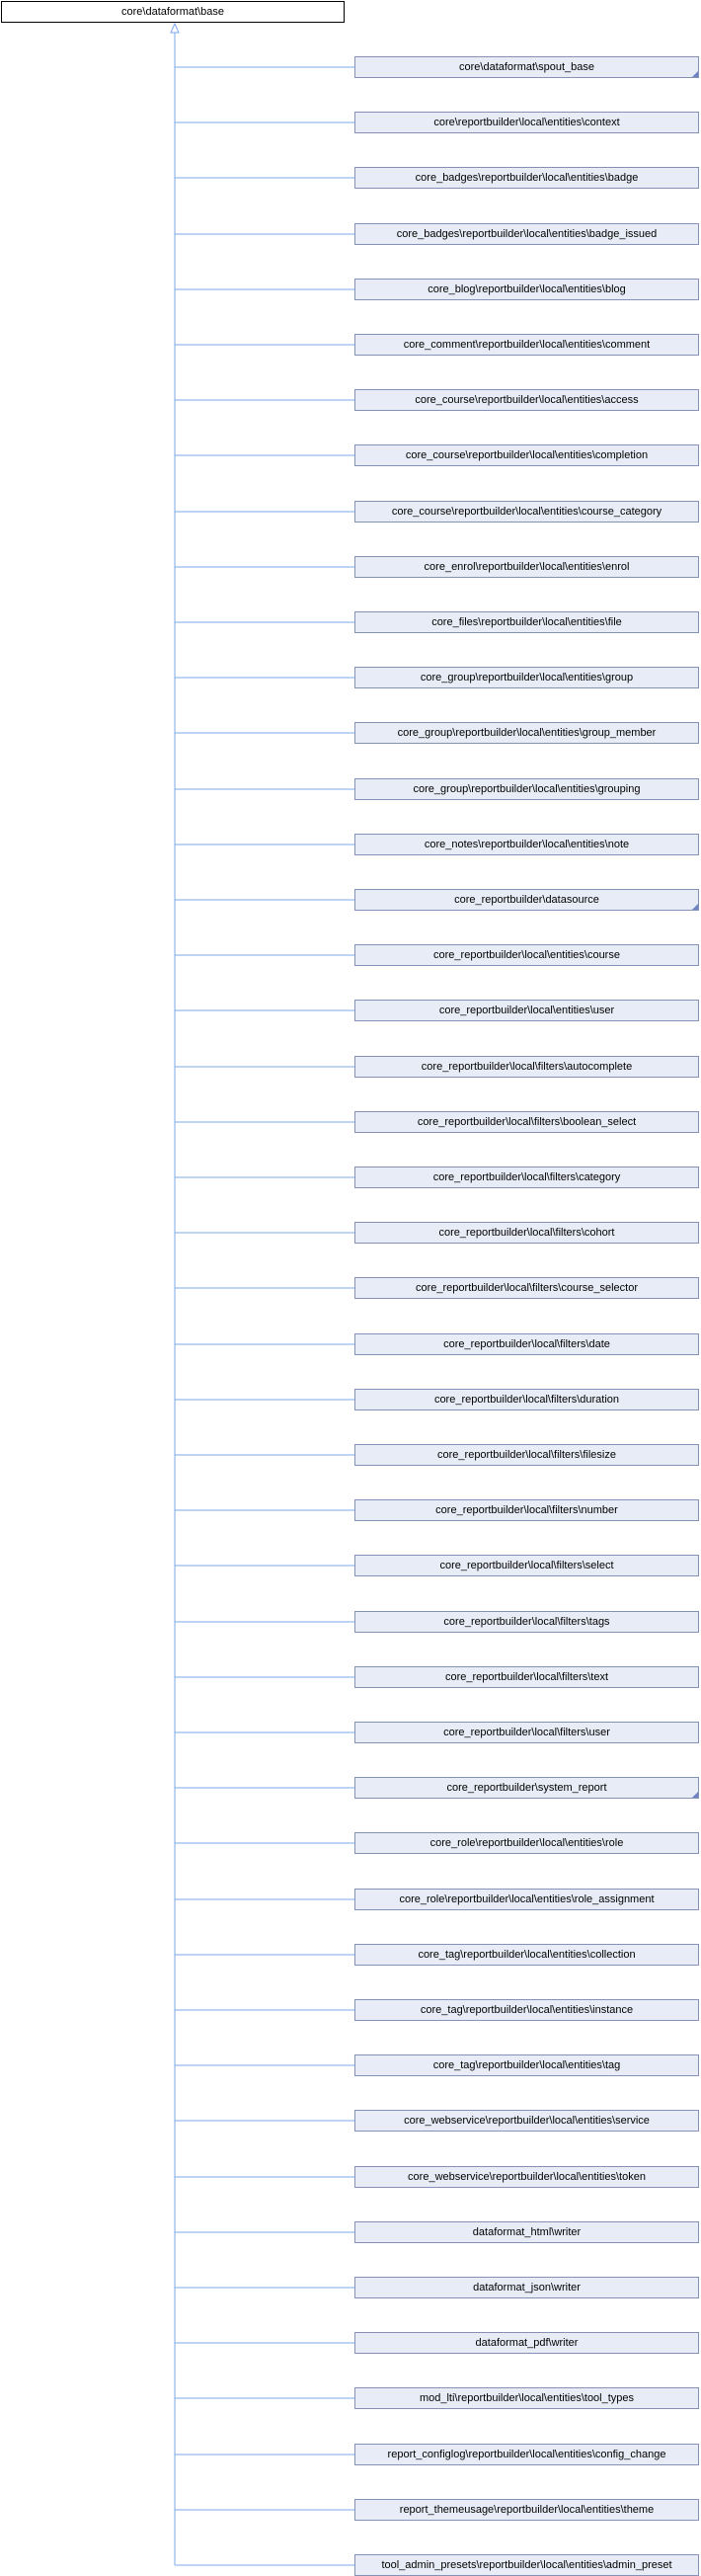 The width and height of the screenshot is (701, 2576). Describe the element at coordinates (175, 28) in the screenshot. I see `inheritance-arrowhead` at that location.